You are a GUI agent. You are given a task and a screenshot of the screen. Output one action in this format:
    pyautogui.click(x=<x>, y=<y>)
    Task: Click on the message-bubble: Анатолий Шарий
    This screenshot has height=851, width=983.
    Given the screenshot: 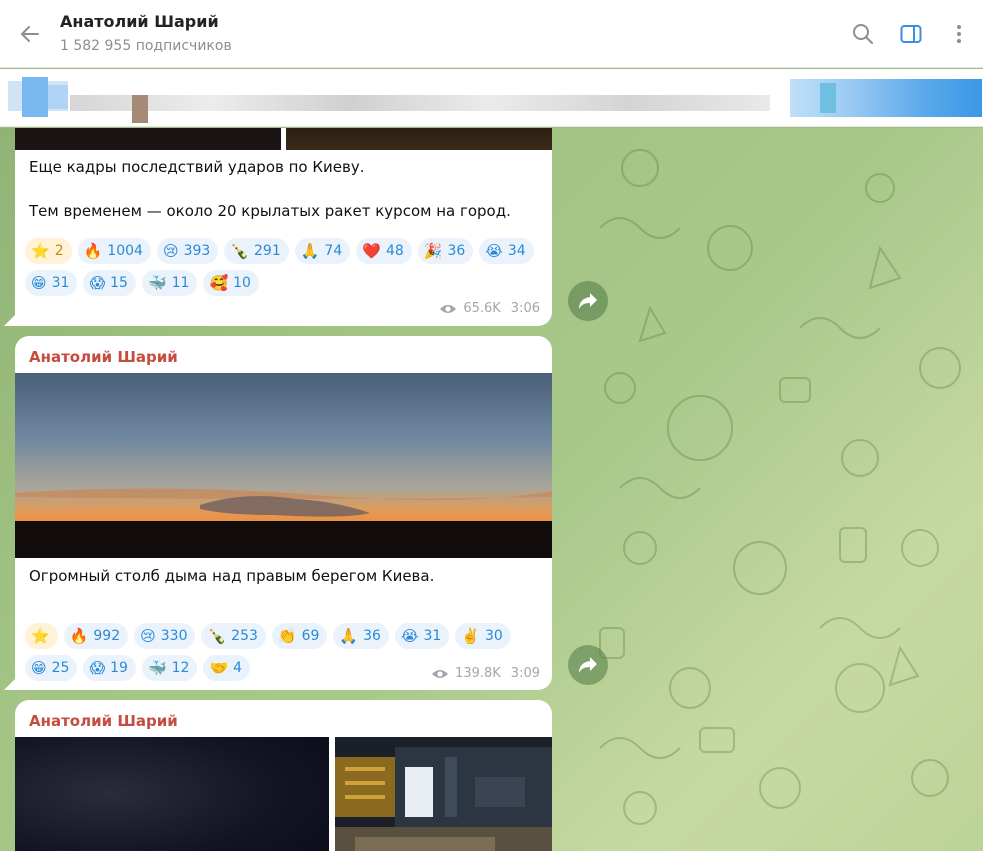 What is the action you would take?
    pyautogui.click(x=283, y=775)
    